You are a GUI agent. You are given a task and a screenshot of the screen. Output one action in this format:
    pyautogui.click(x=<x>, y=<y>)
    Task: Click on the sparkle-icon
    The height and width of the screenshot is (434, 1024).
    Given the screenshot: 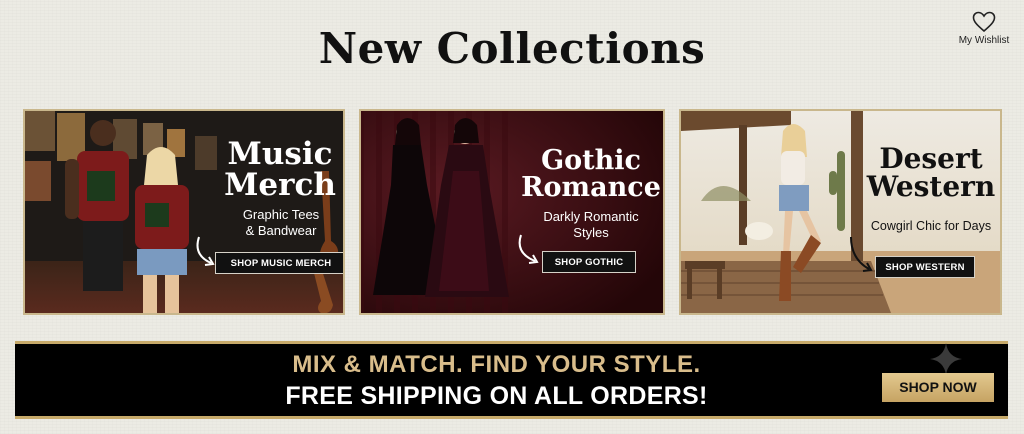 What is the action you would take?
    pyautogui.click(x=946, y=359)
    